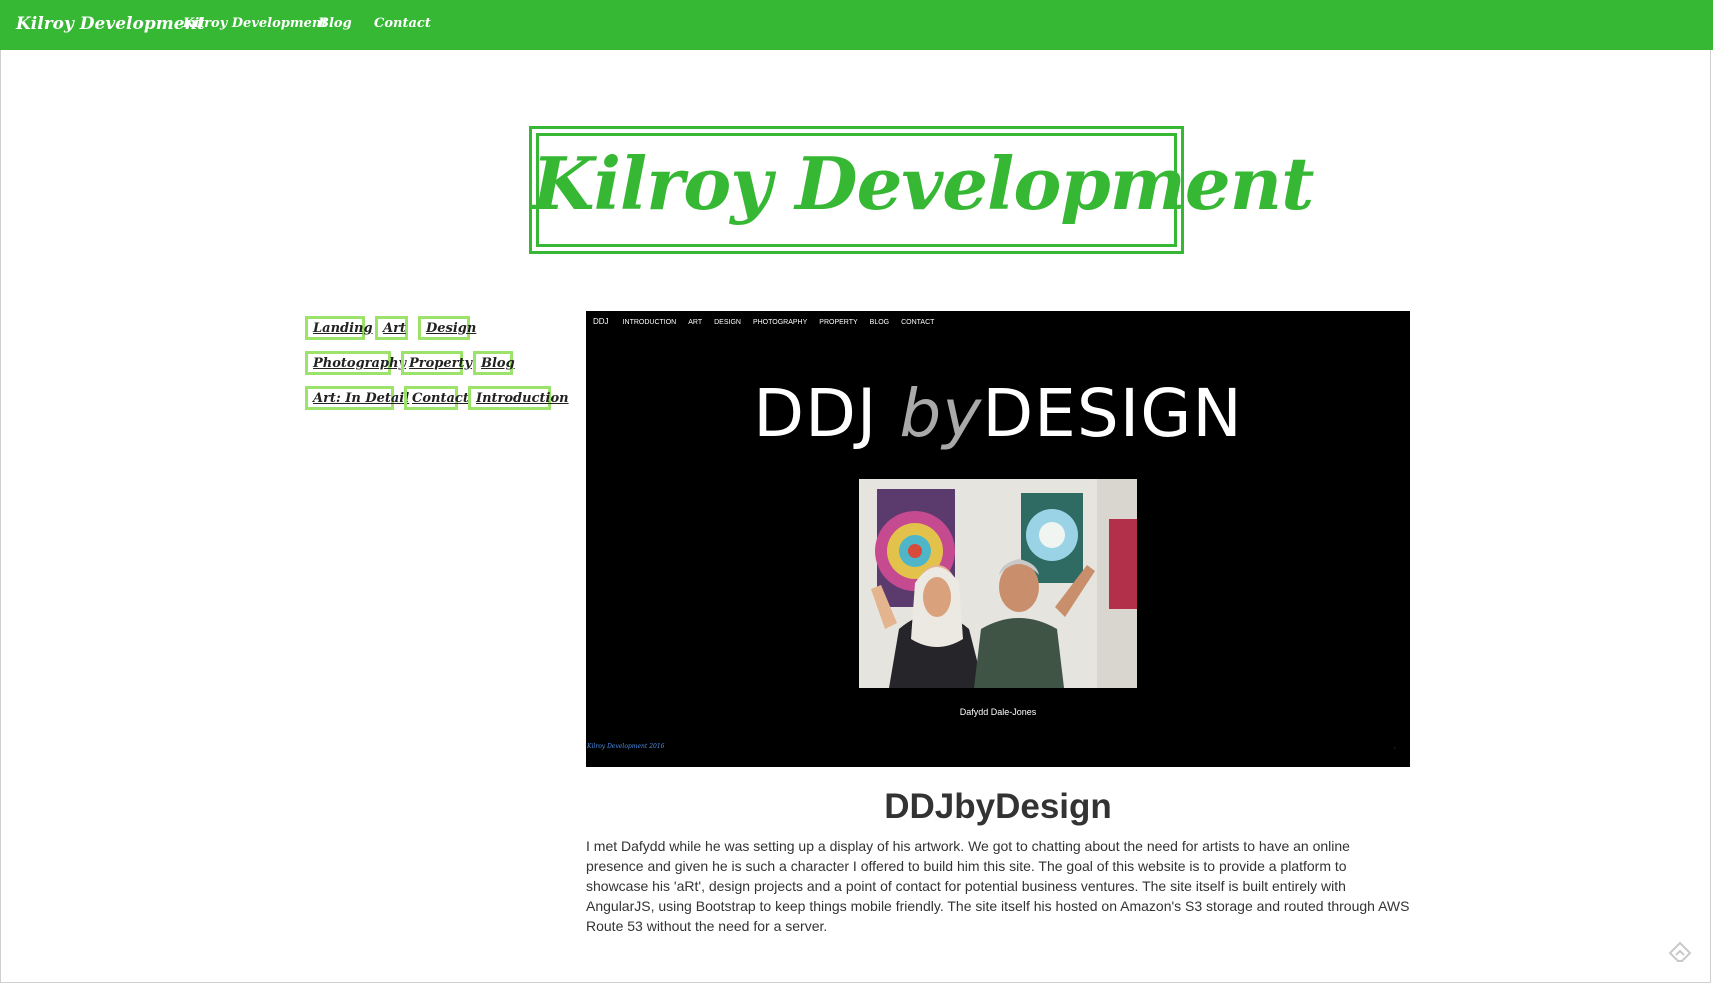  Describe the element at coordinates (601, 321) in the screenshot. I see `preview-nav-brand: DDJ` at that location.